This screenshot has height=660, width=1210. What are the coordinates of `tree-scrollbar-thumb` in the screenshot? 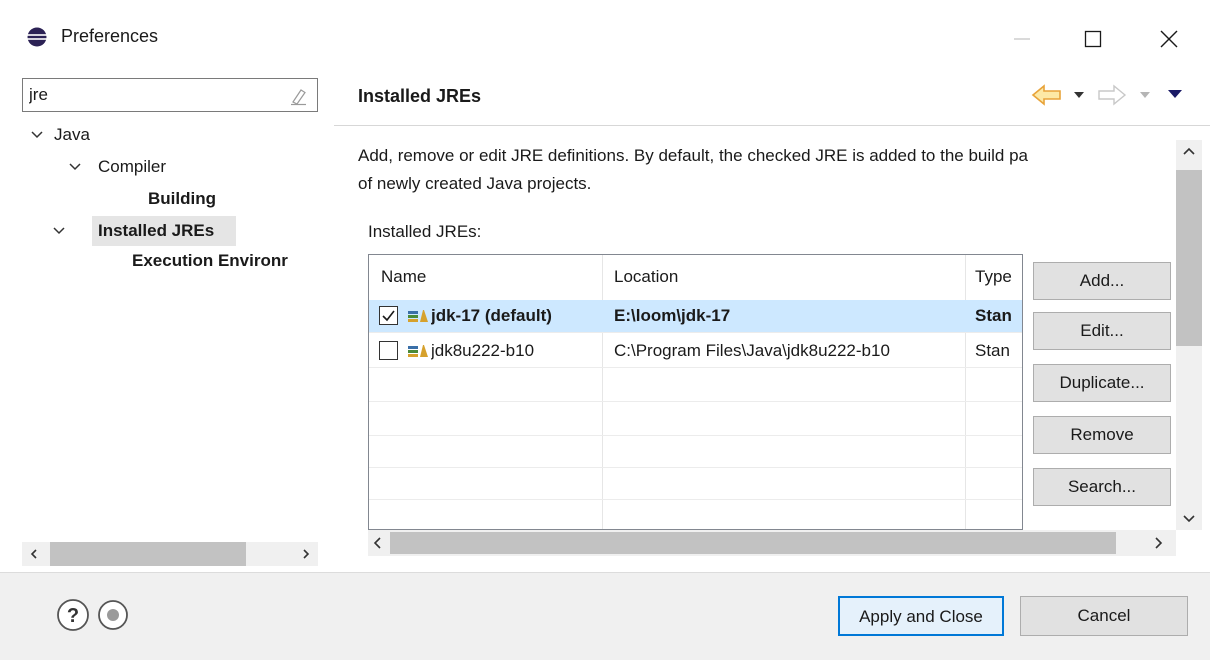 It's located at (148, 554).